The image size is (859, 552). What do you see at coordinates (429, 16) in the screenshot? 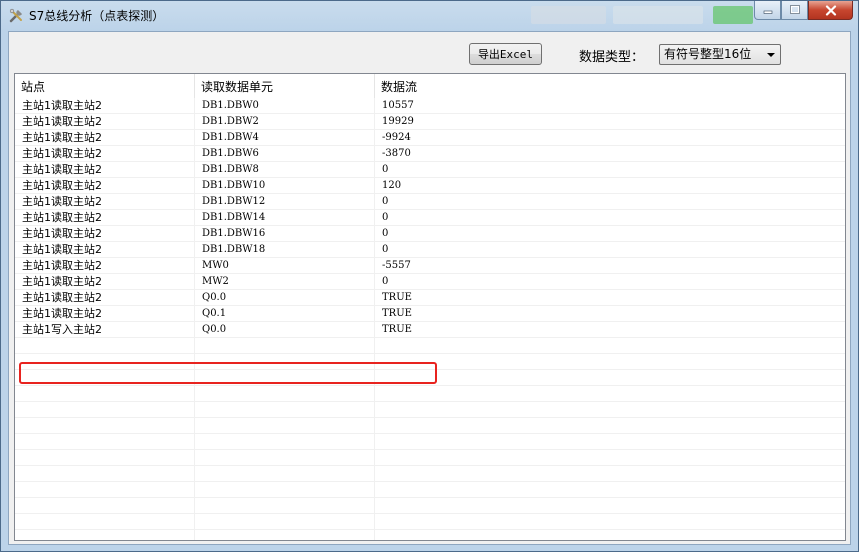
I see `title-bar: S7总线分析（点表探测）` at bounding box center [429, 16].